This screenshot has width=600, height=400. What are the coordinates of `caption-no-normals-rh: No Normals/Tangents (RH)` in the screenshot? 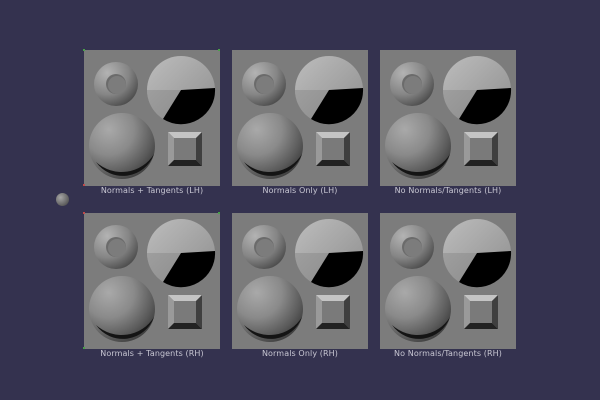 It's located at (448, 353).